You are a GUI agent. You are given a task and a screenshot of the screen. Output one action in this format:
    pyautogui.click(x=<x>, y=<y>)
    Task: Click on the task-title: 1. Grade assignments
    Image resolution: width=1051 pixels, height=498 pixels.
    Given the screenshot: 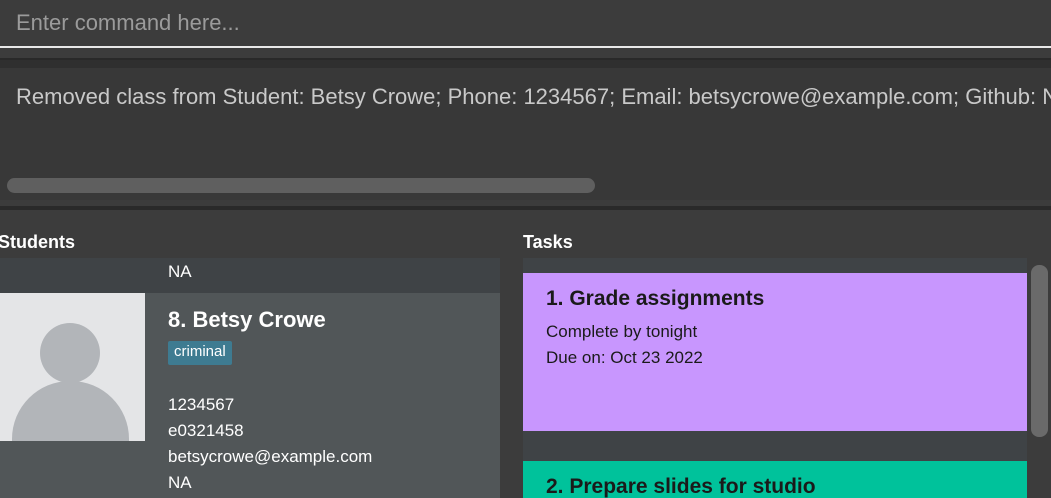 What is the action you would take?
    pyautogui.click(x=655, y=298)
    